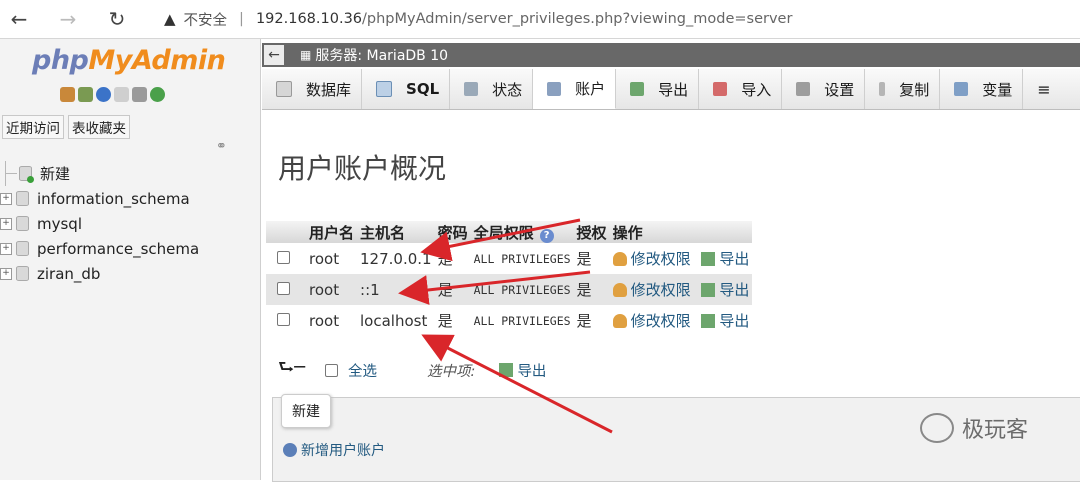 The height and width of the screenshot is (482, 1080). I want to click on link-chain-icon: ⚭, so click(221, 146).